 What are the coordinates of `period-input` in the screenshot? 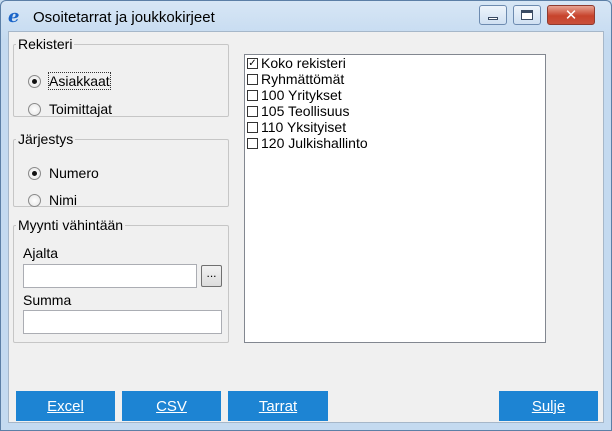 It's located at (110, 276).